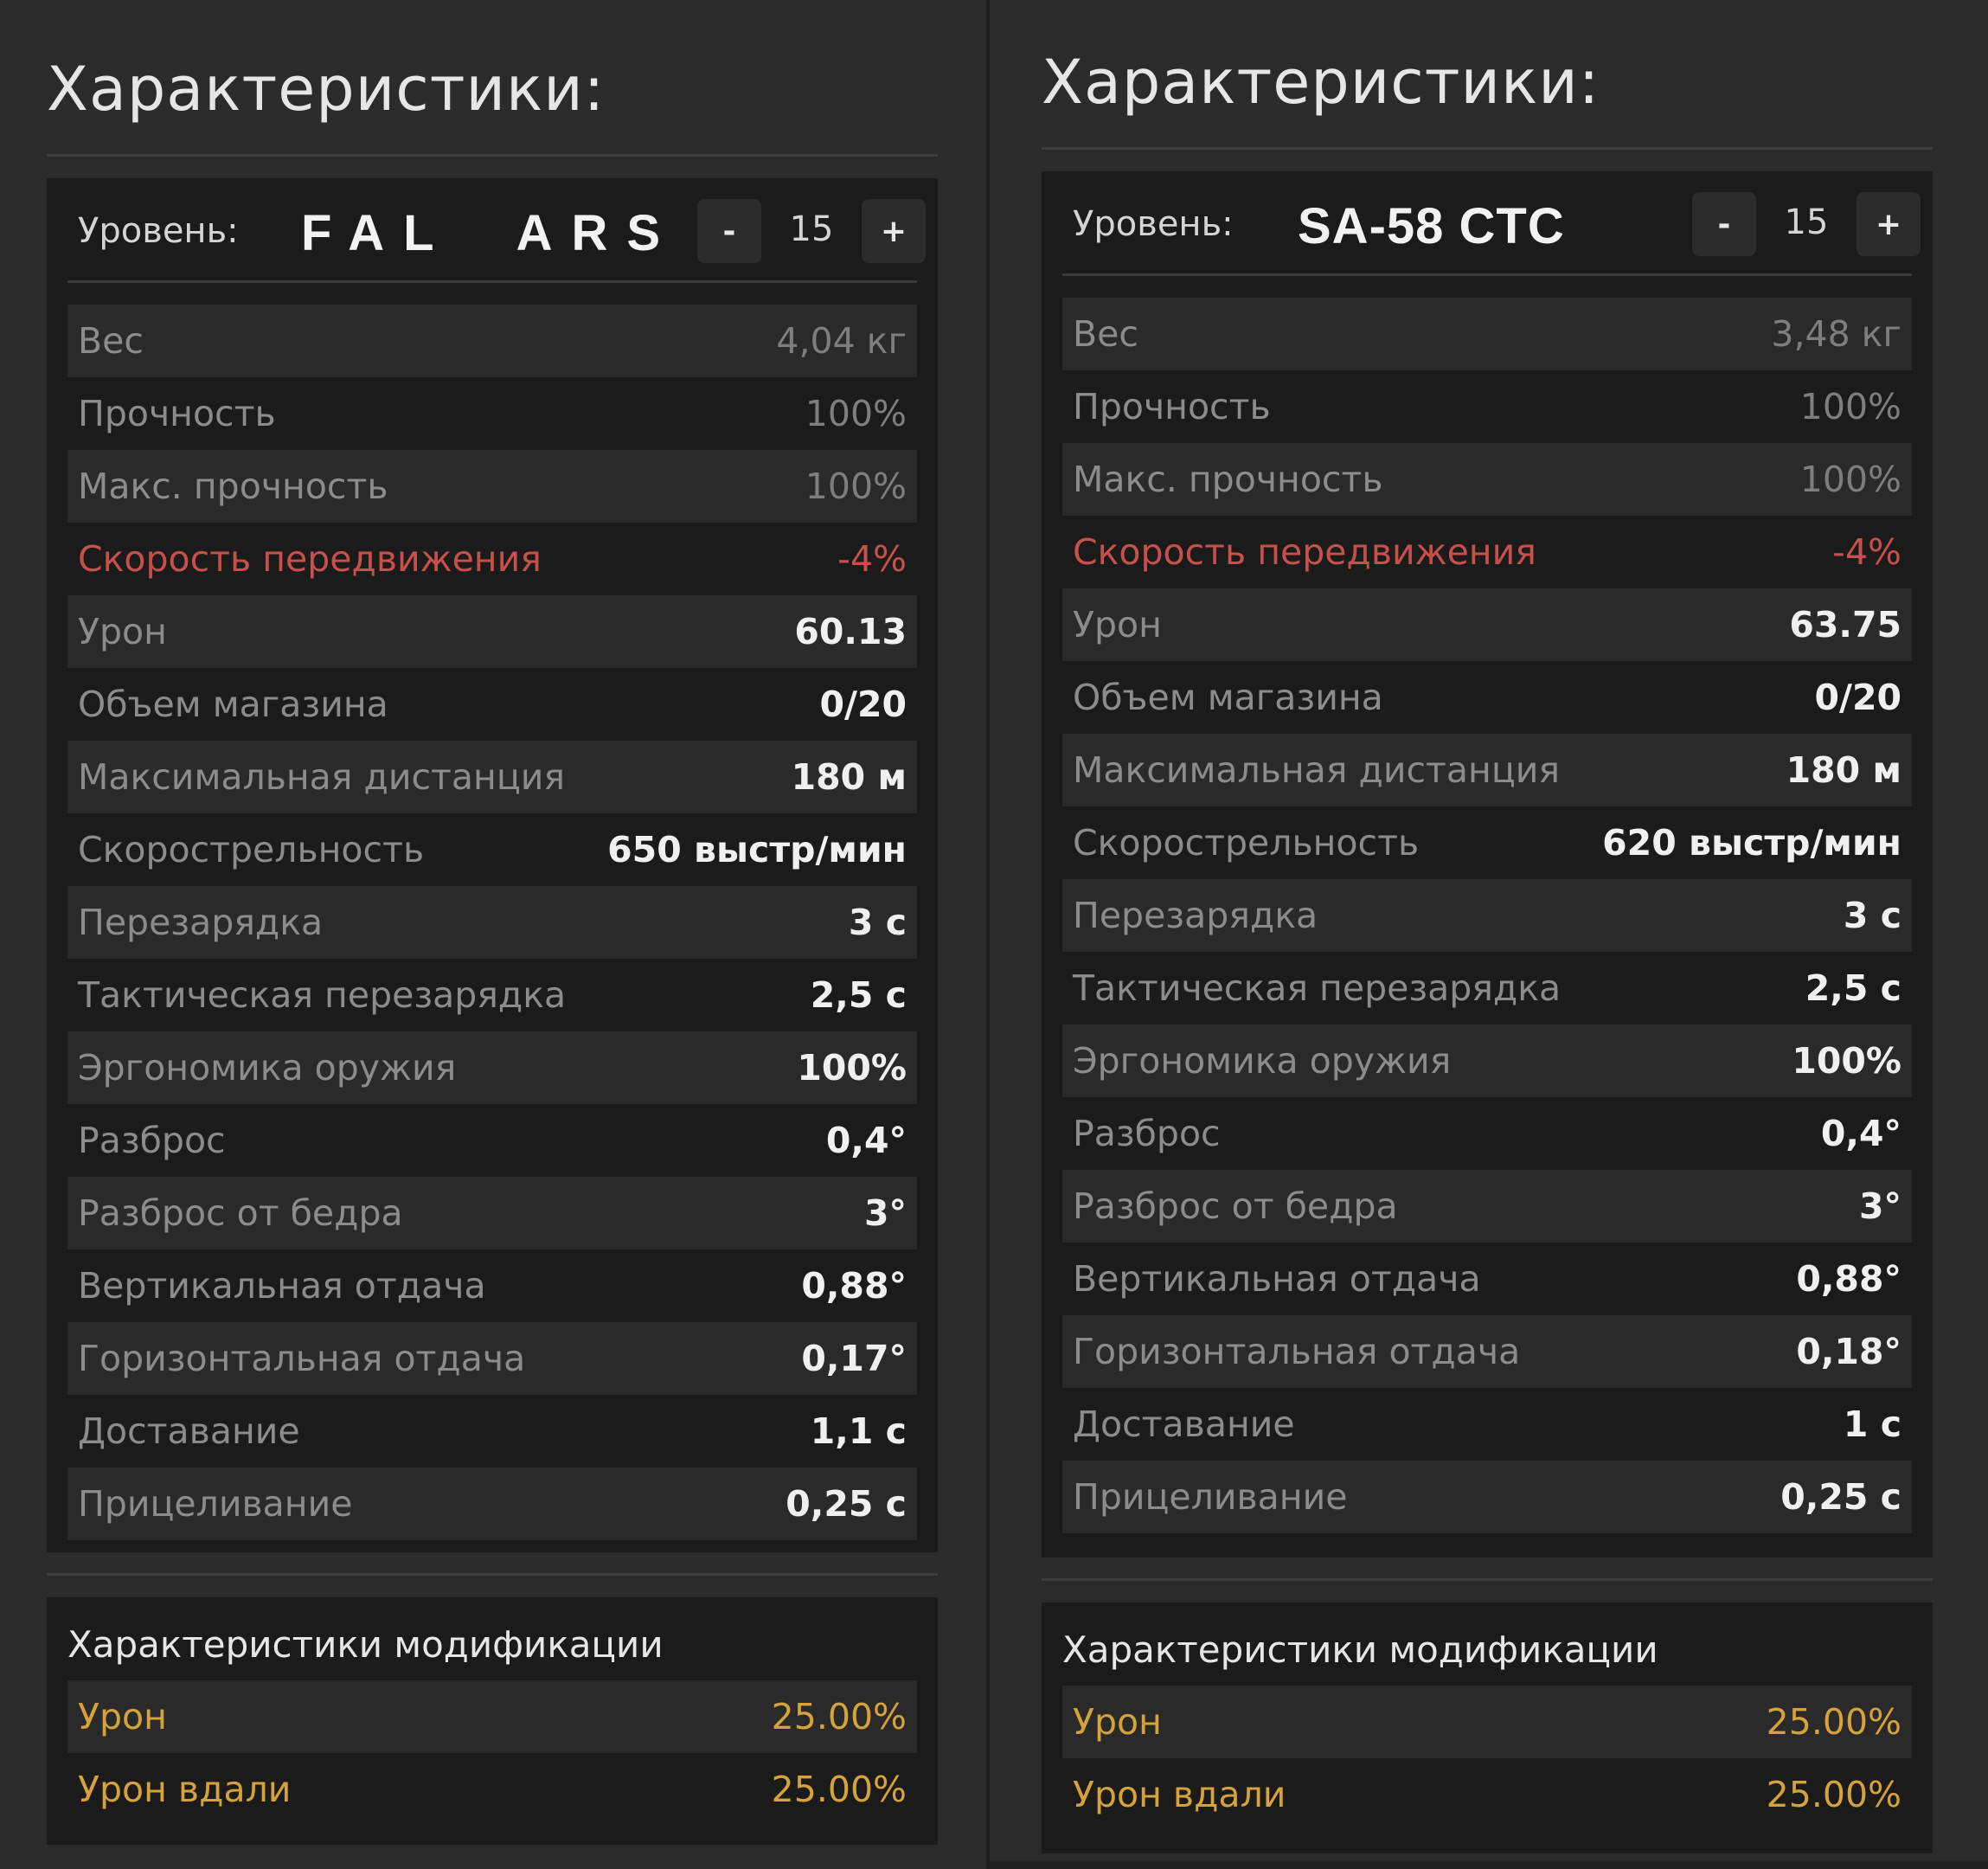  What do you see at coordinates (1431, 226) in the screenshot?
I see `weapon-name: SA-58 CTC` at bounding box center [1431, 226].